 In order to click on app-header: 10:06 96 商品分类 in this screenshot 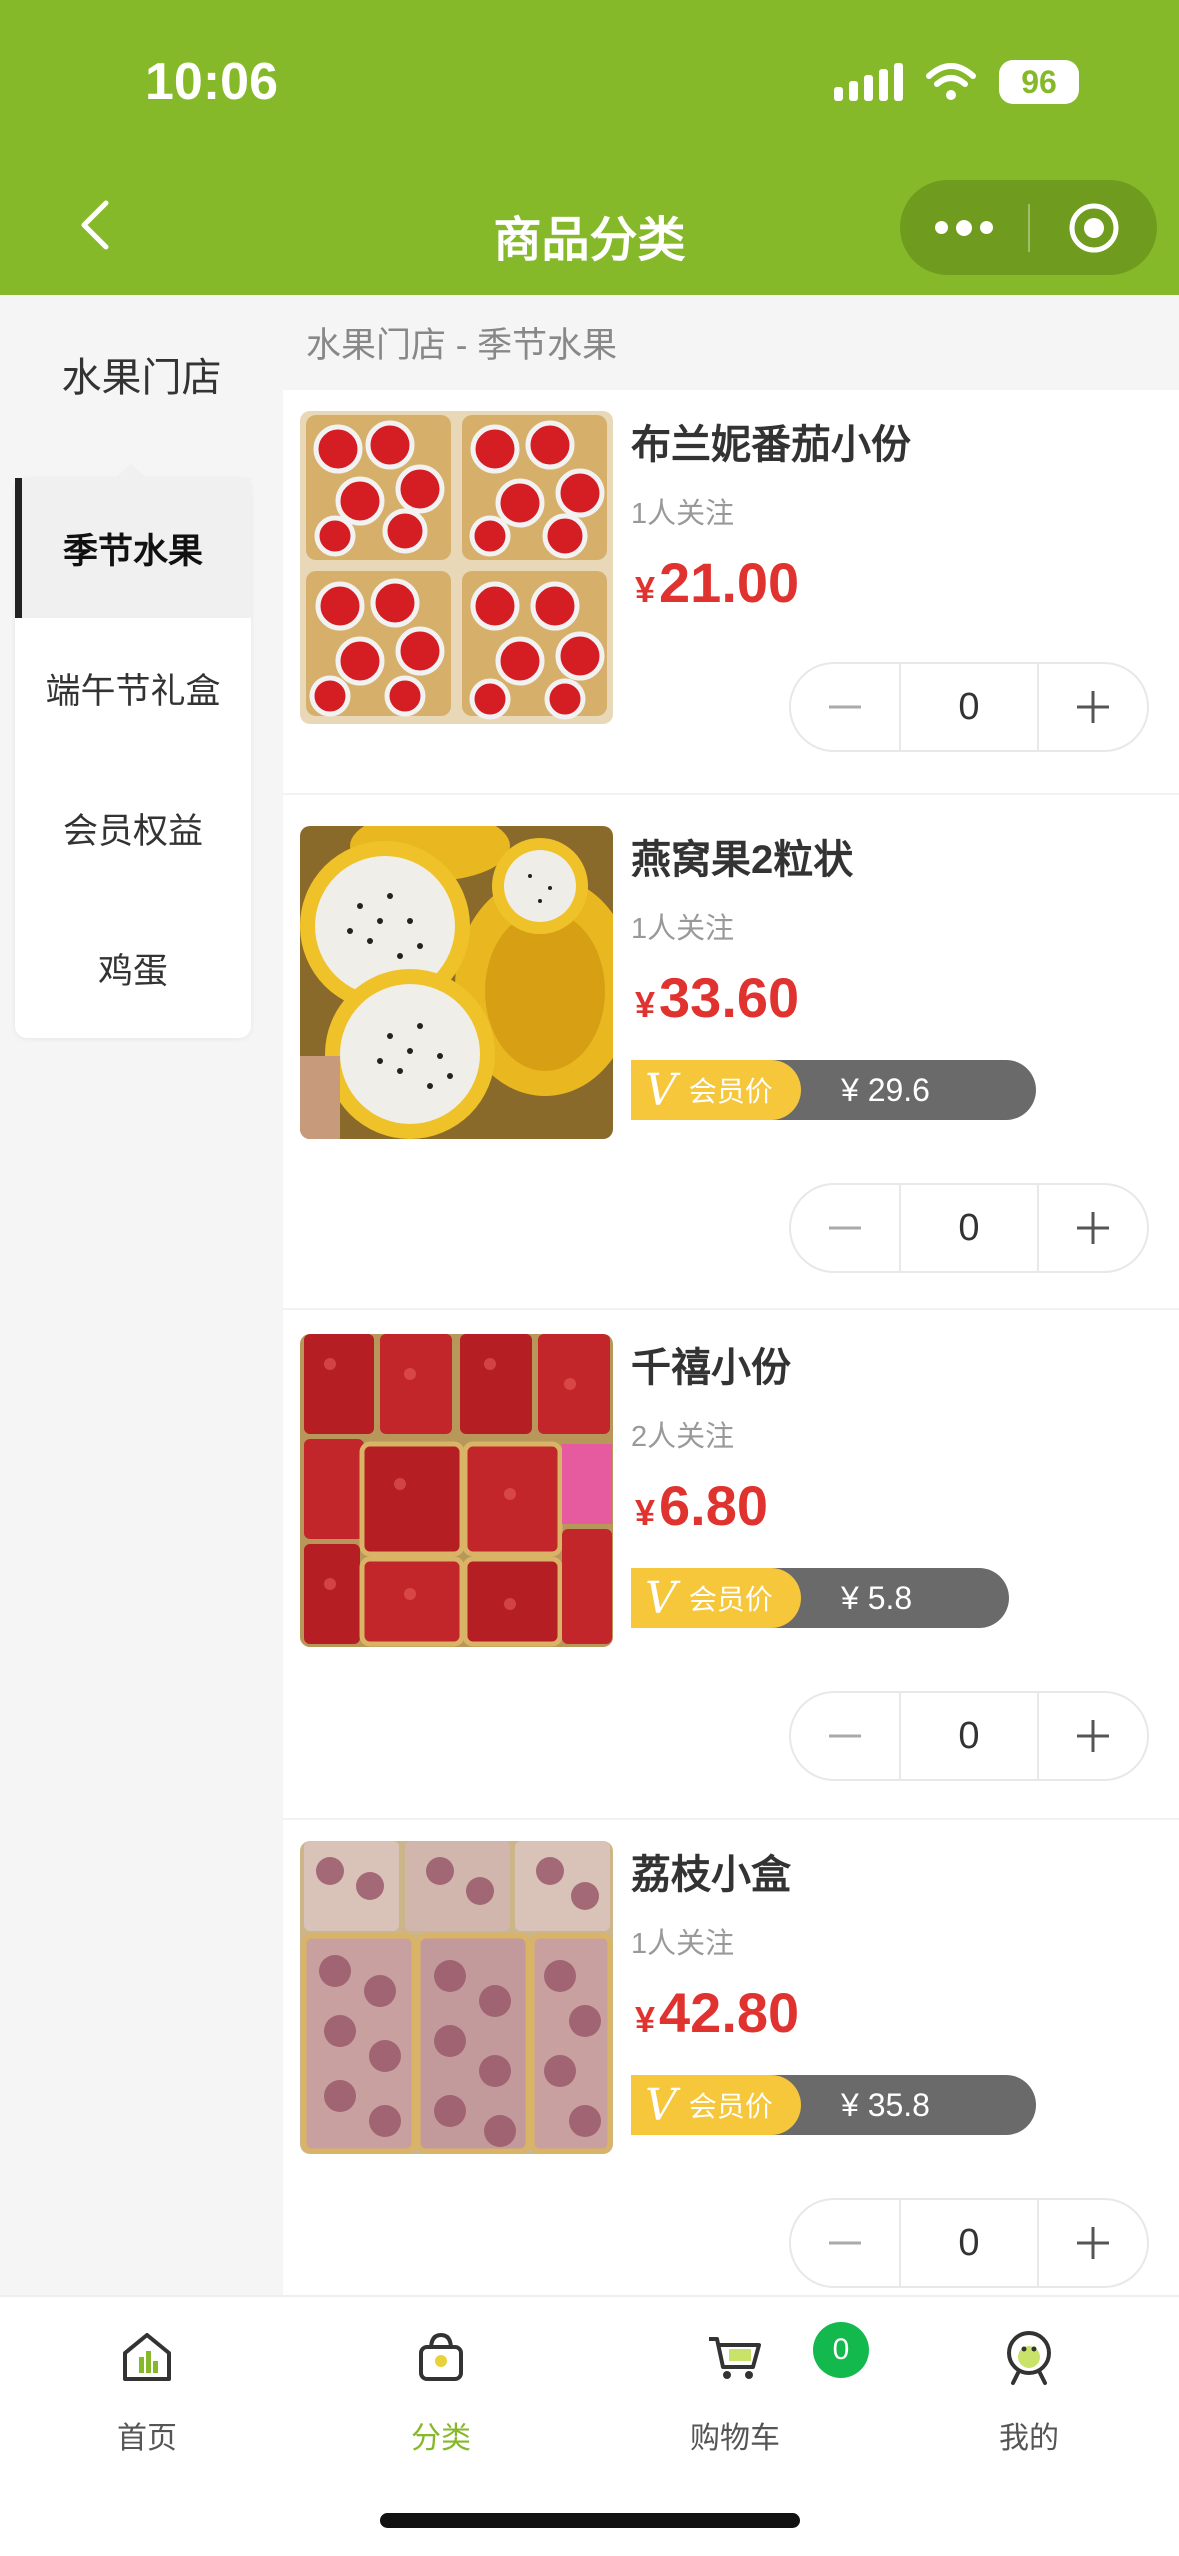, I will do `click(589, 147)`.